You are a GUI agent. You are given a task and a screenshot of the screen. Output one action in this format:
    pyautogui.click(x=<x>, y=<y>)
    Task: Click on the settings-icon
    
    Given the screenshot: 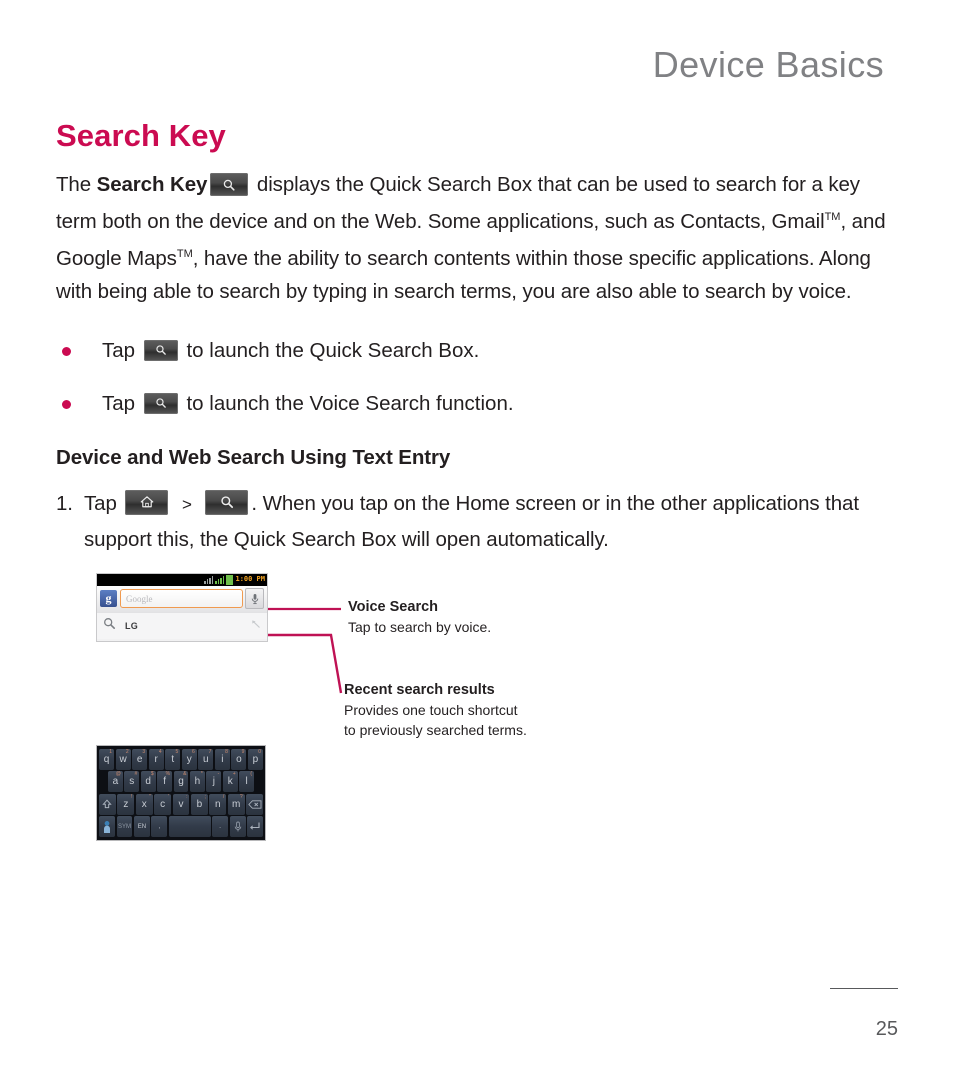 What is the action you would take?
    pyautogui.click(x=107, y=827)
    